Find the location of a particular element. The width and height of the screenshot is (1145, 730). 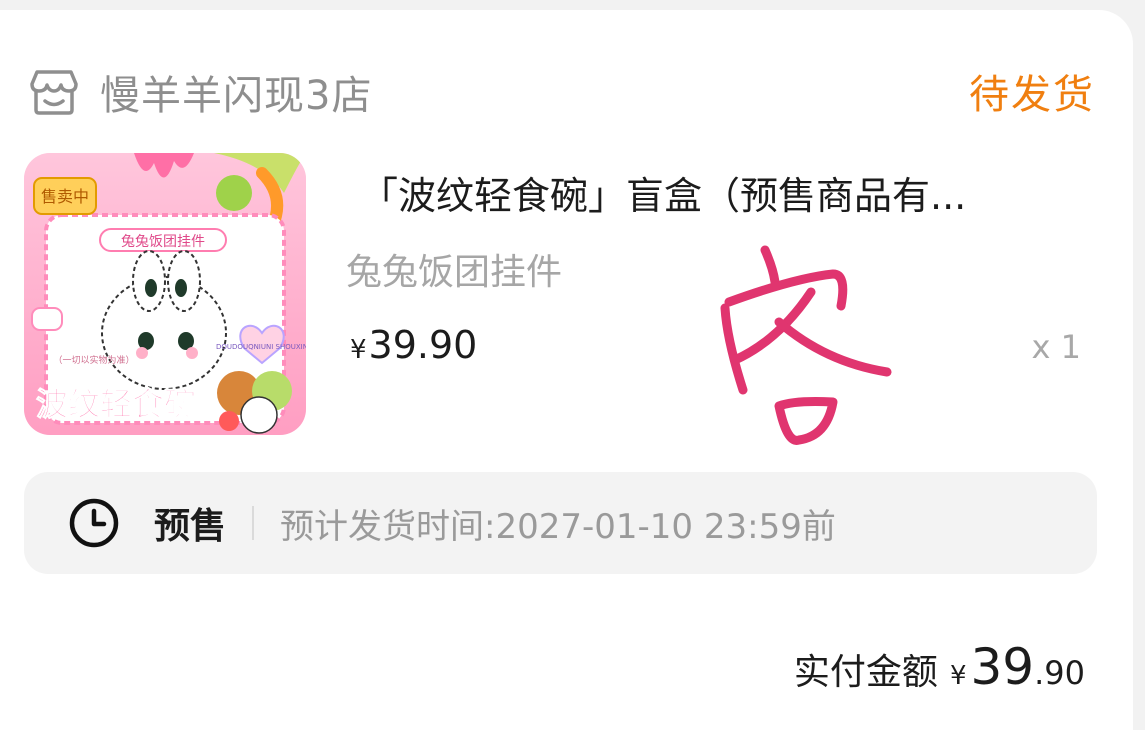

clock-icon is located at coordinates (94, 523).